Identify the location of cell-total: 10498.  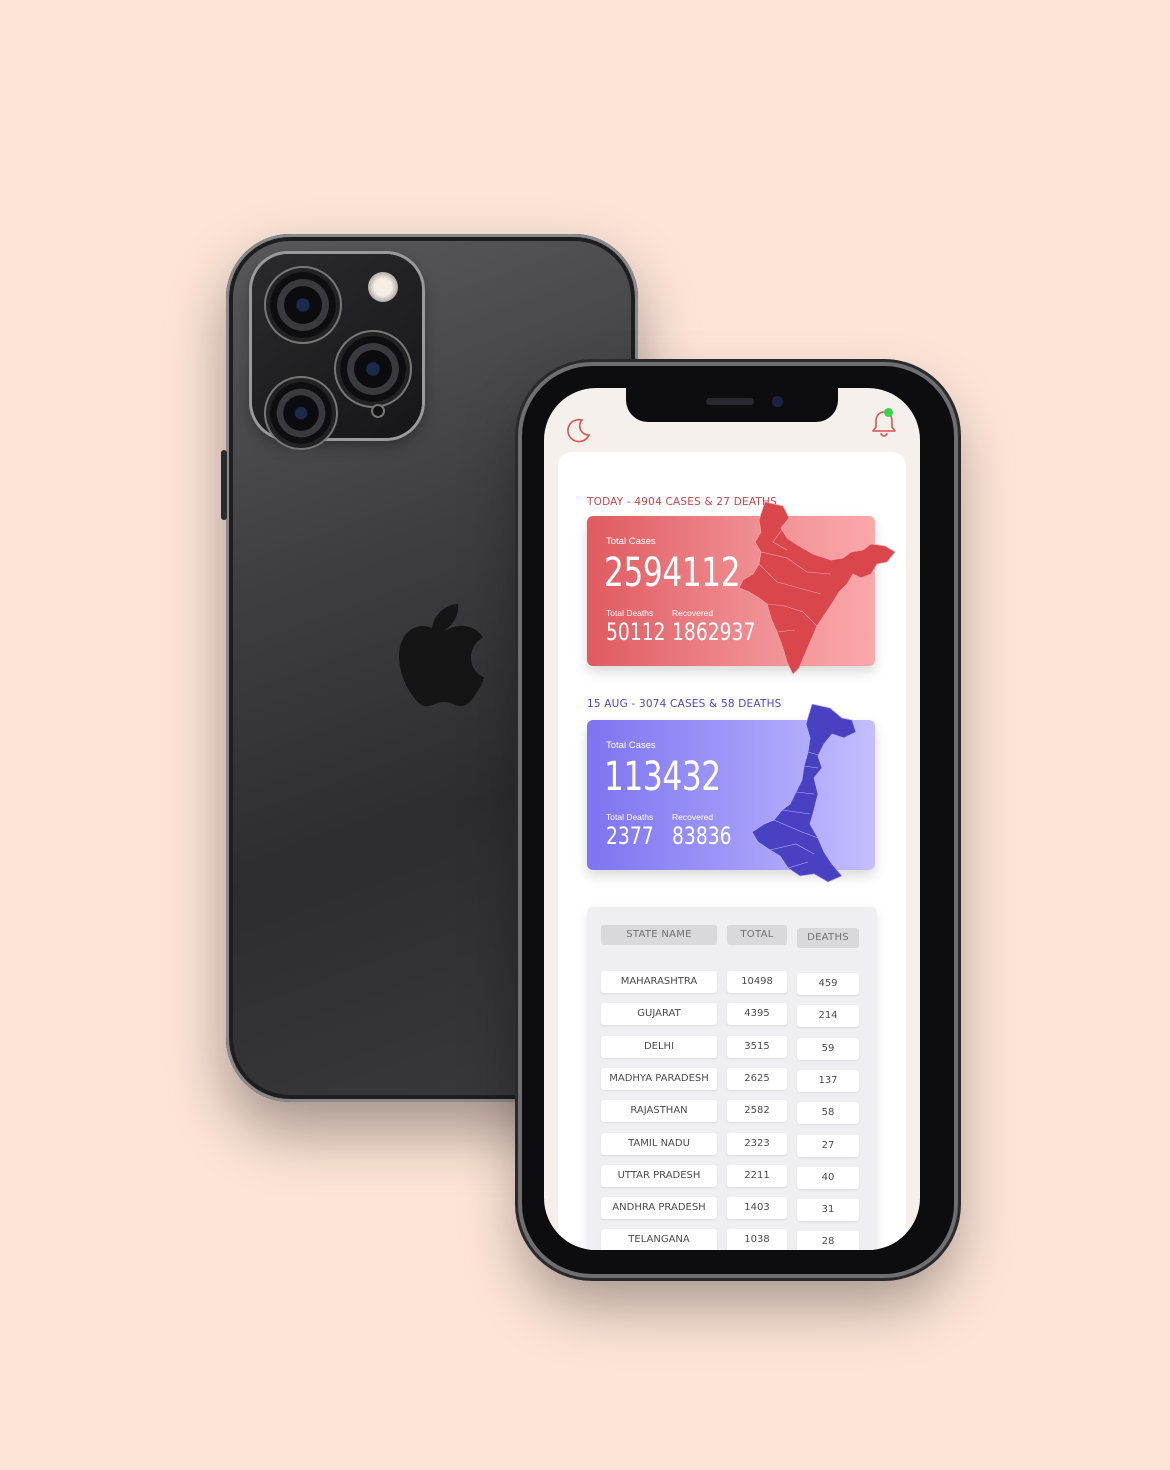
(757, 982).